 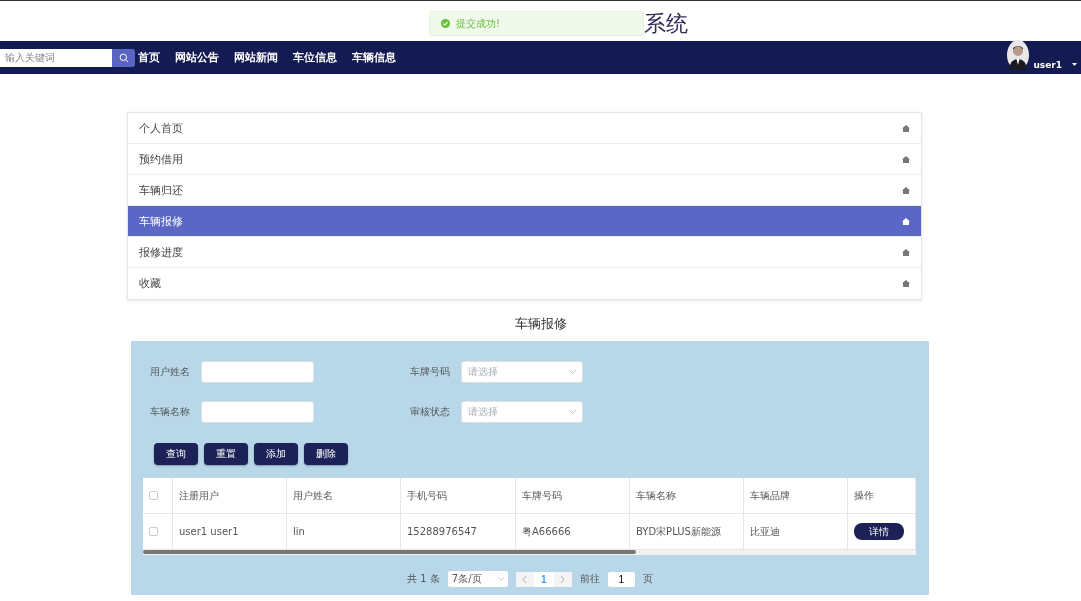 What do you see at coordinates (1047, 65) in the screenshot?
I see `user-name: user1` at bounding box center [1047, 65].